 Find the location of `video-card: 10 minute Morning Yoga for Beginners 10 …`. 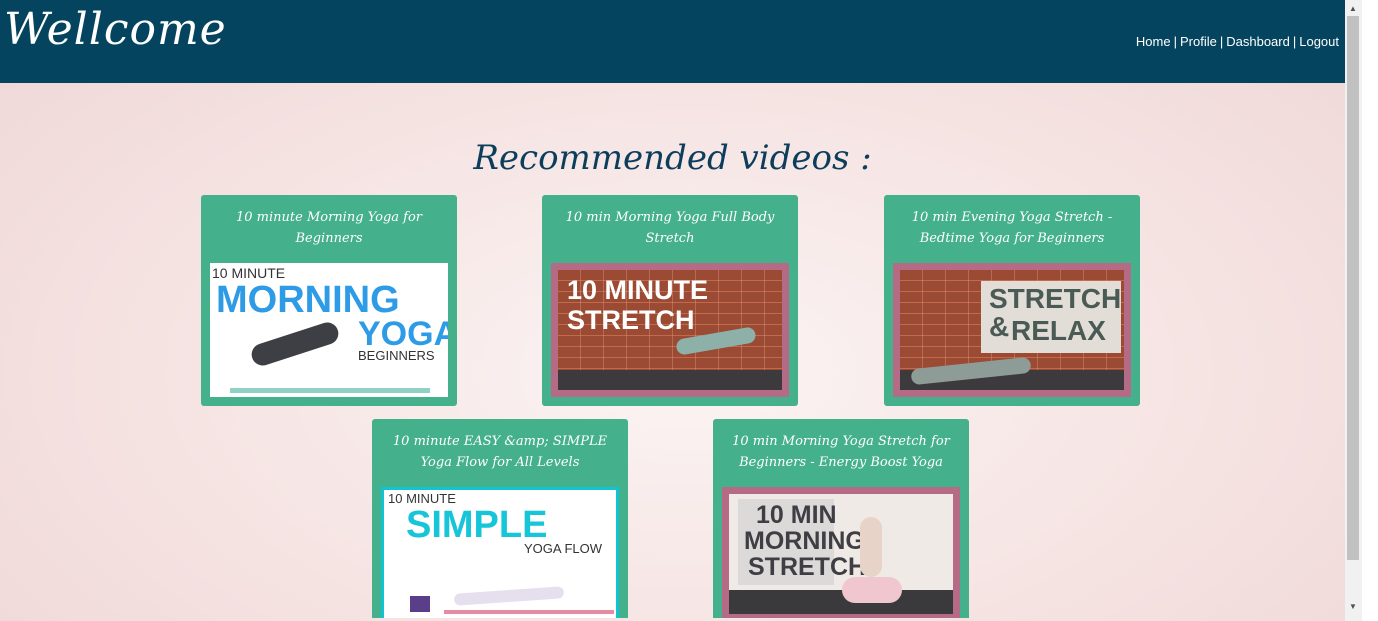

video-card: 10 minute Morning Yoga for Beginners 10 … is located at coordinates (329, 300).